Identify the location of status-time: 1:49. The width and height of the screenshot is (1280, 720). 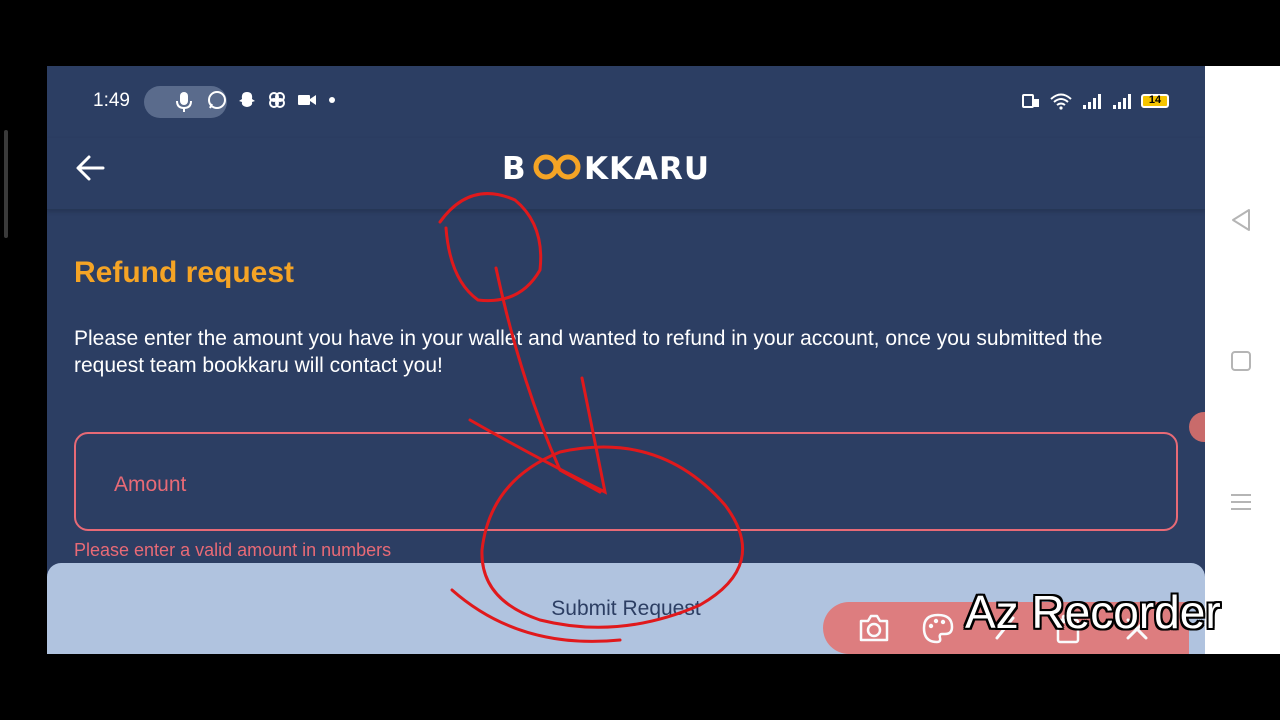
(111, 100).